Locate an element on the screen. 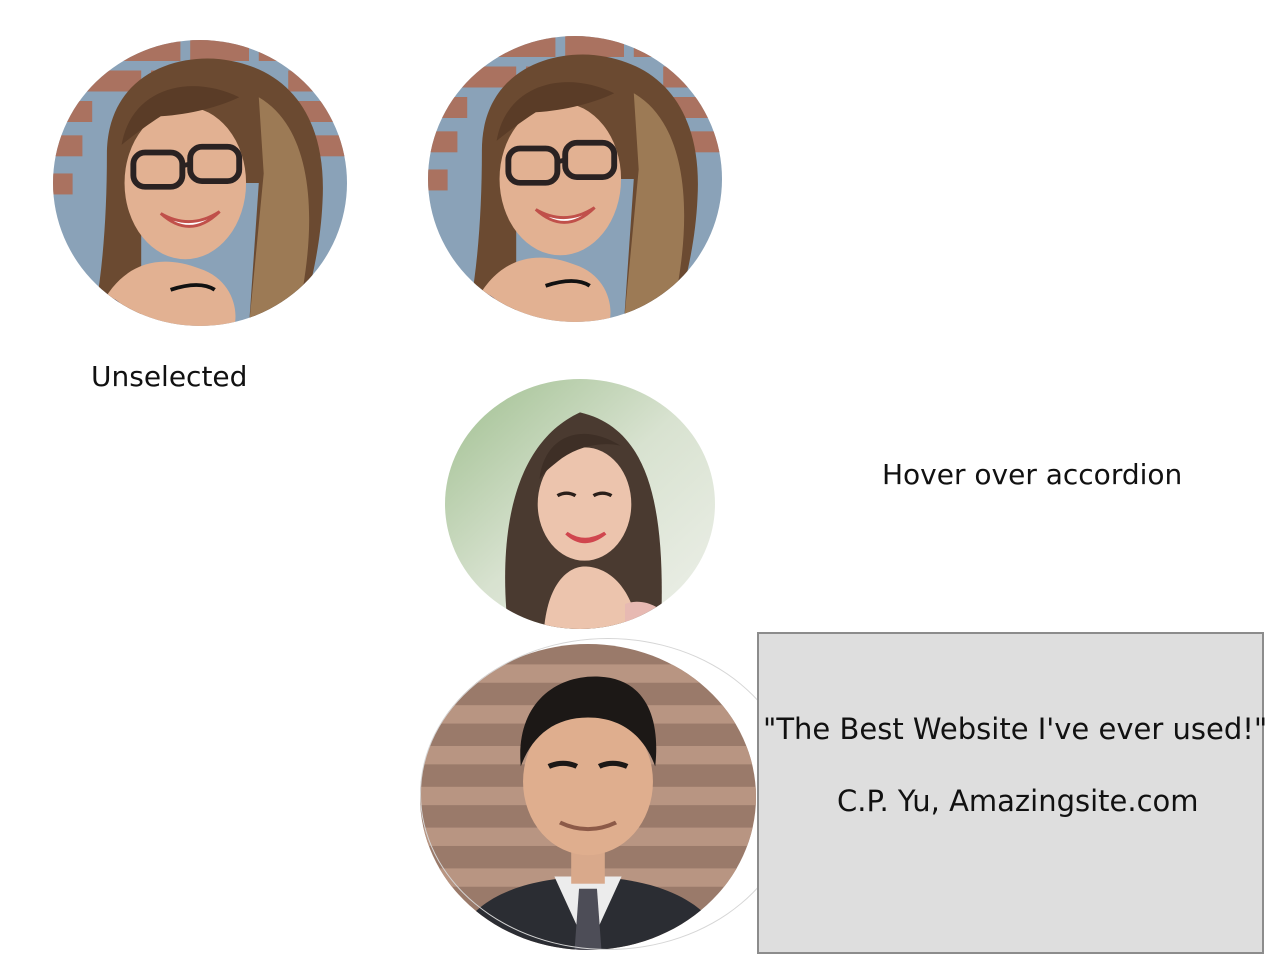  photo-man-suit is located at coordinates (588, 797).